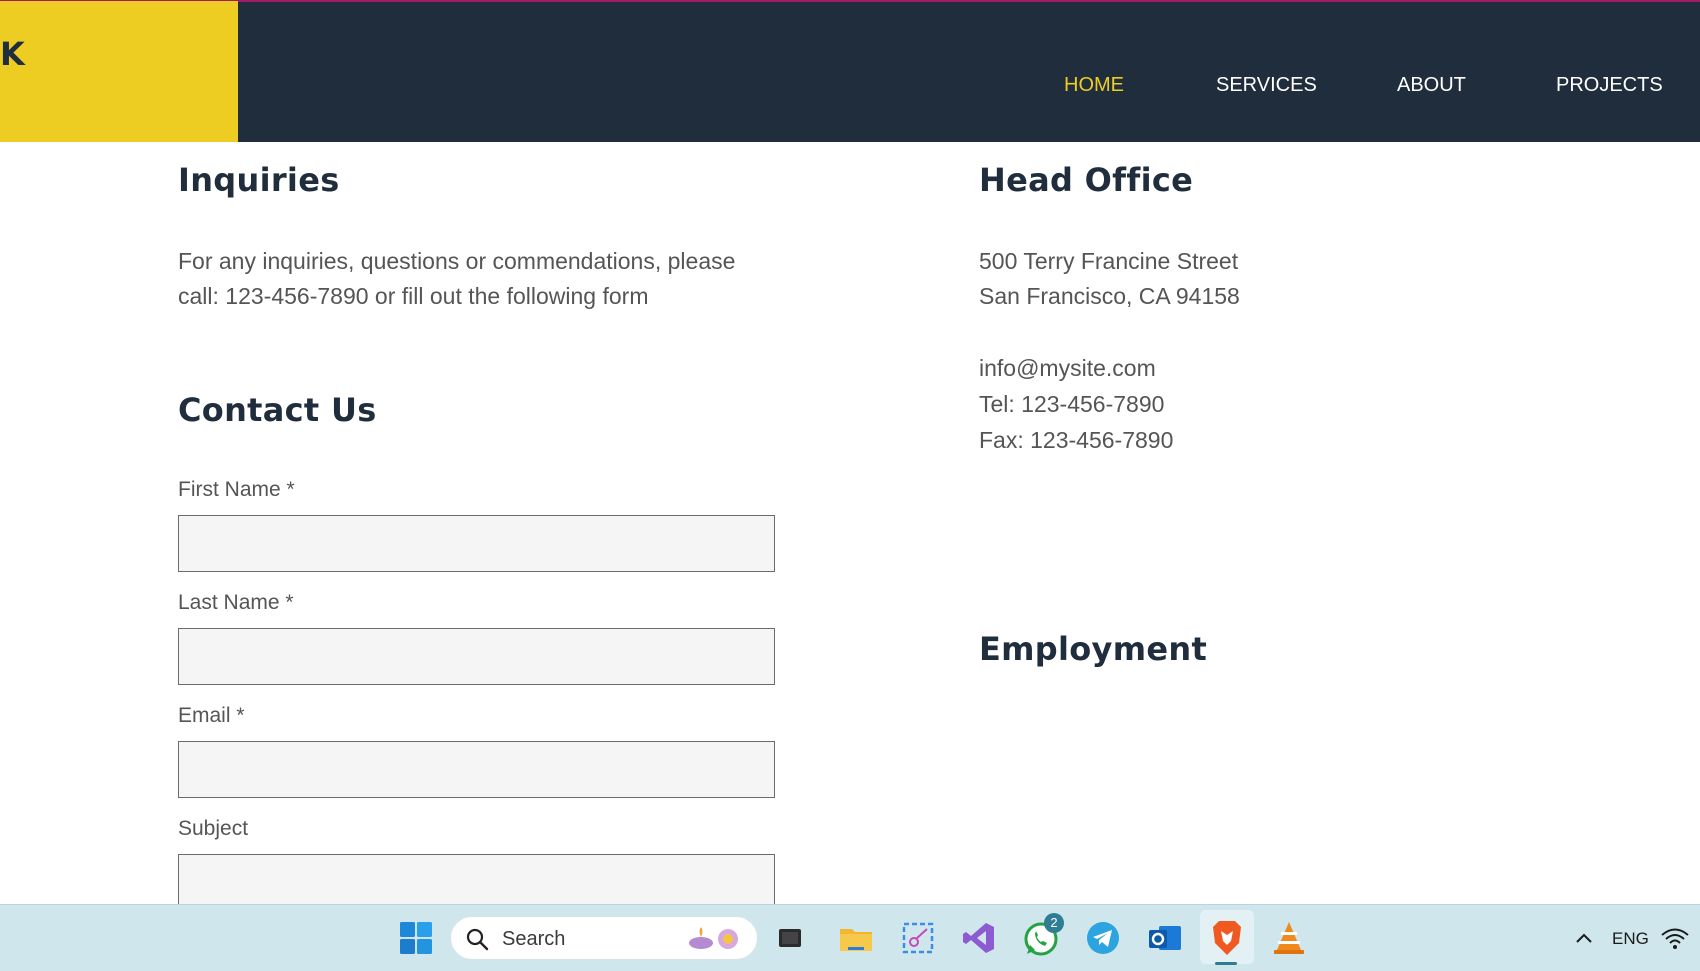 This screenshot has height=971, width=1700. I want to click on office-fax: Fax: 123-456-7890, so click(1076, 440).